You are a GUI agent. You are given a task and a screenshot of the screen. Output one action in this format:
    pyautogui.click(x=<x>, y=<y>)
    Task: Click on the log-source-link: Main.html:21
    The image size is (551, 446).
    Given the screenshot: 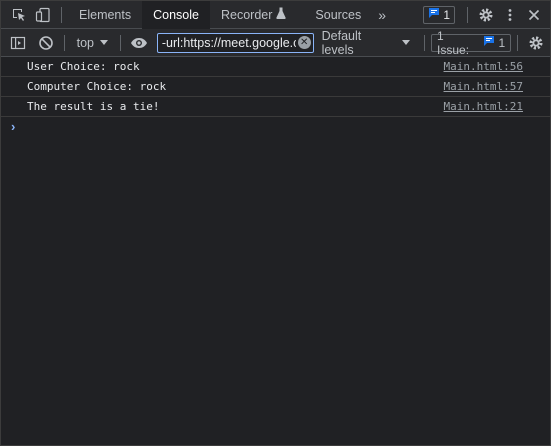 What is the action you would take?
    pyautogui.click(x=483, y=106)
    